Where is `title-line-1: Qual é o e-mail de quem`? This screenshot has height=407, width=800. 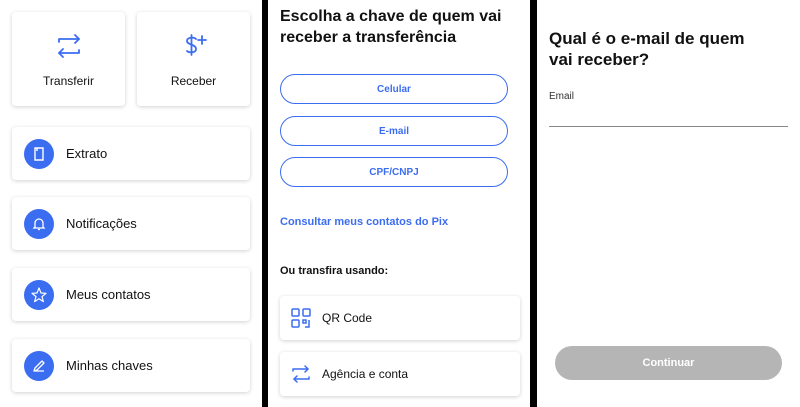 title-line-1: Qual é o e-mail de quem is located at coordinates (647, 38).